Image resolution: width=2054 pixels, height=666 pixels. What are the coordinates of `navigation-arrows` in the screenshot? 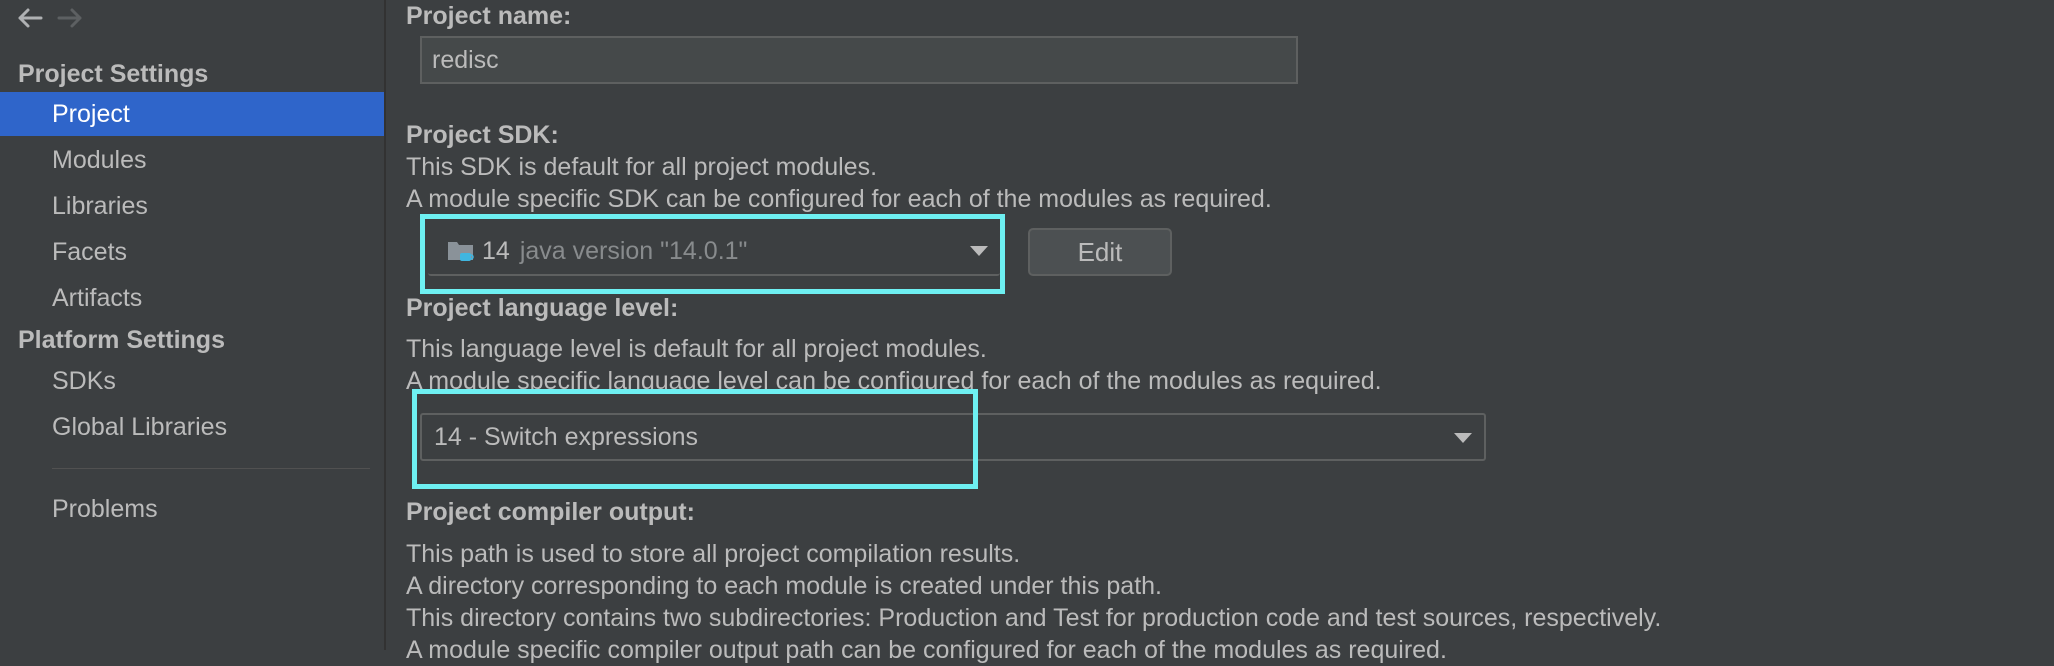 It's located at (50, 18).